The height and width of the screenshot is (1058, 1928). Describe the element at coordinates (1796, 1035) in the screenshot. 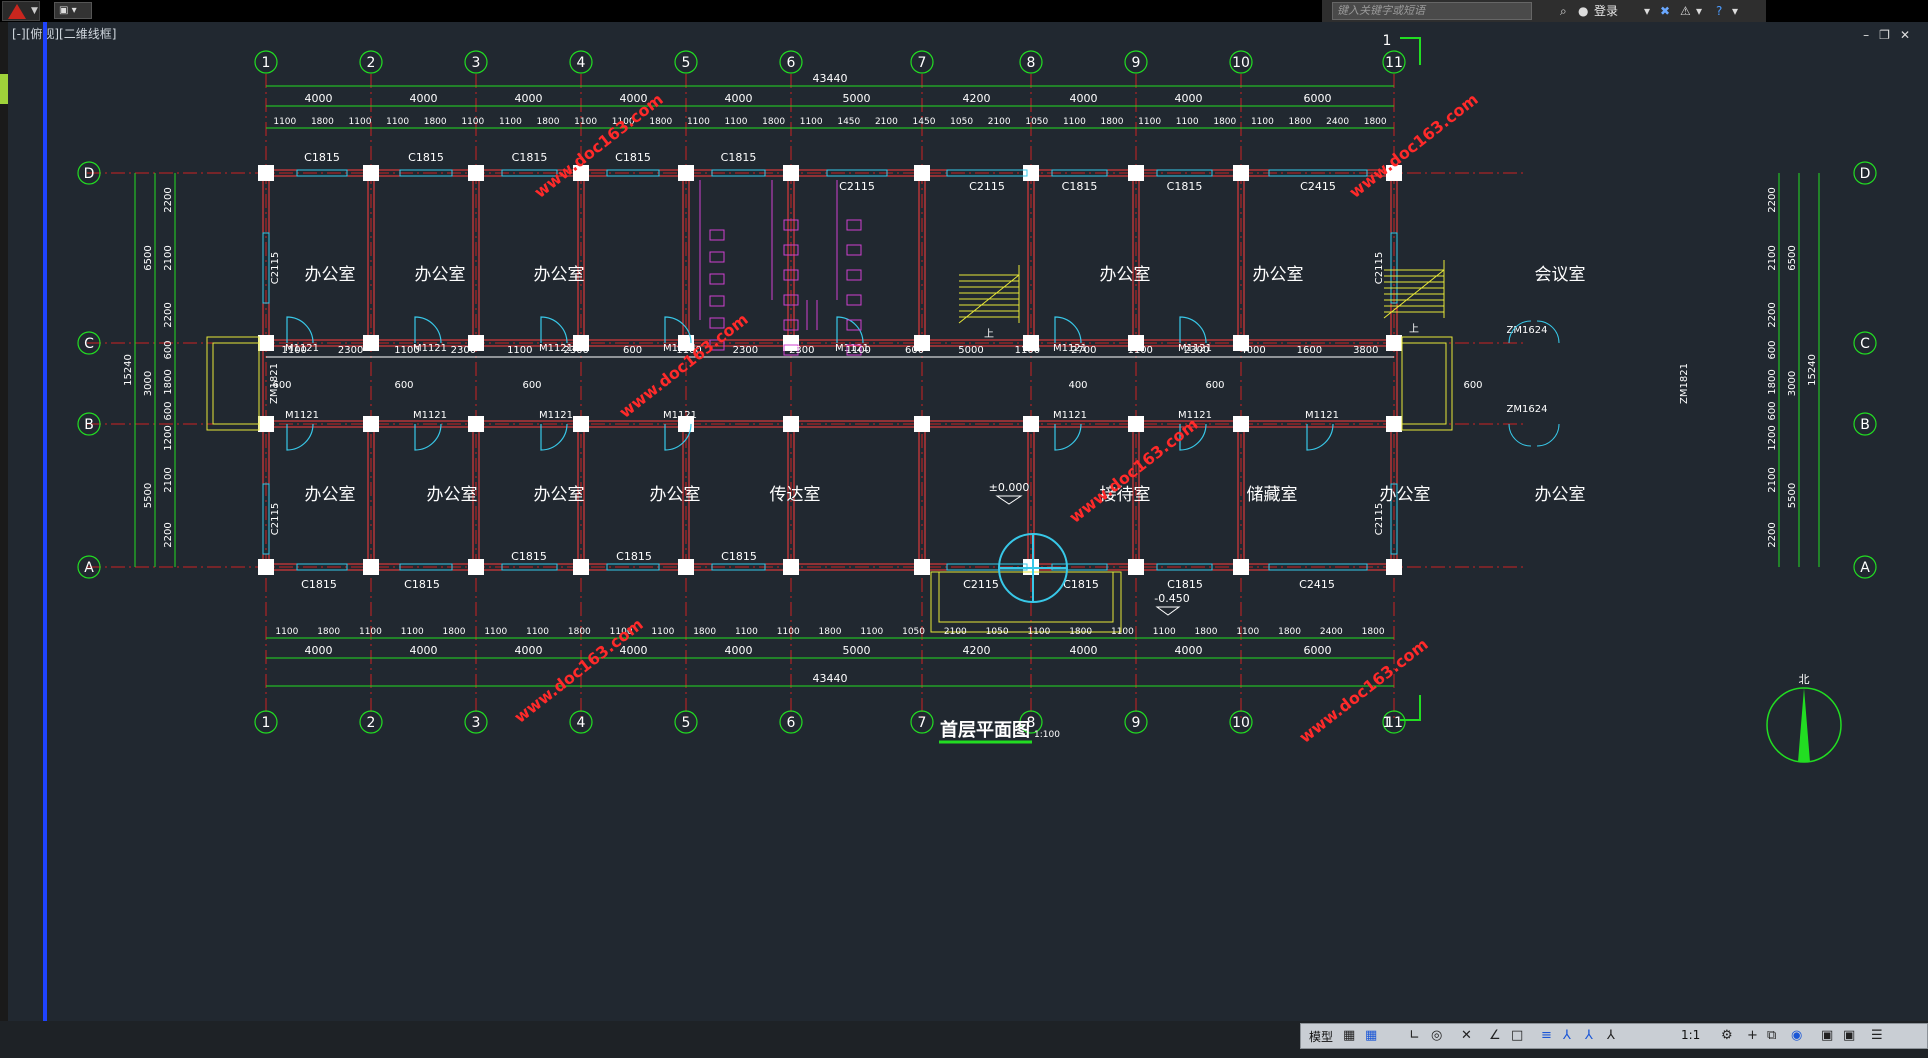

I see `isolate-icon: ◉` at that location.